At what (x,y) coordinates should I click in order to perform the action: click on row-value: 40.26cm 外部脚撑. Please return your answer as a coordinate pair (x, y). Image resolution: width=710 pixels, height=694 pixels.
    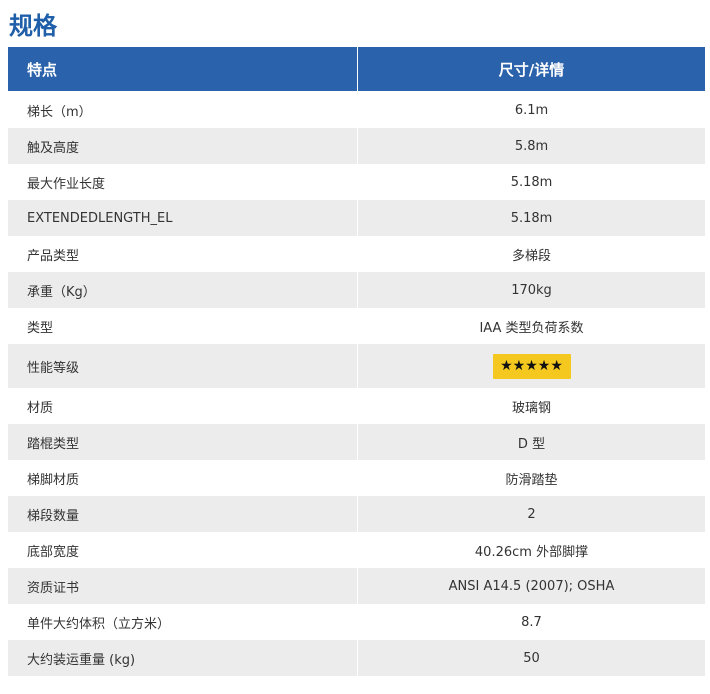
    Looking at the image, I should click on (532, 550).